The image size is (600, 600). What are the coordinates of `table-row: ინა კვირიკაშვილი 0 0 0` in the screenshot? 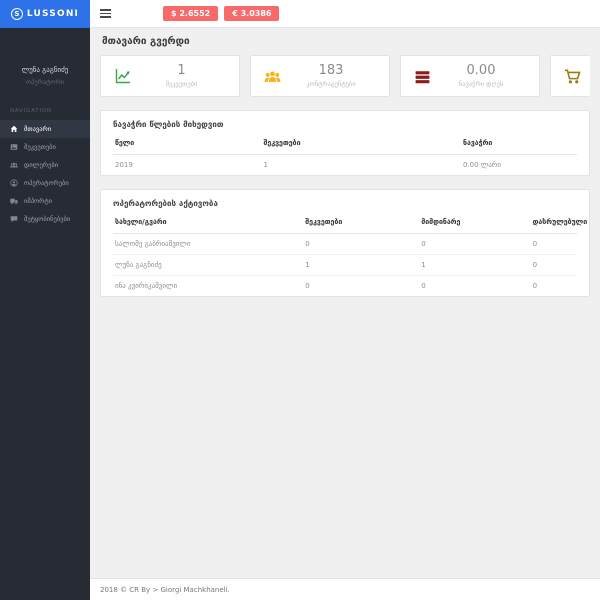 It's located at (345, 286).